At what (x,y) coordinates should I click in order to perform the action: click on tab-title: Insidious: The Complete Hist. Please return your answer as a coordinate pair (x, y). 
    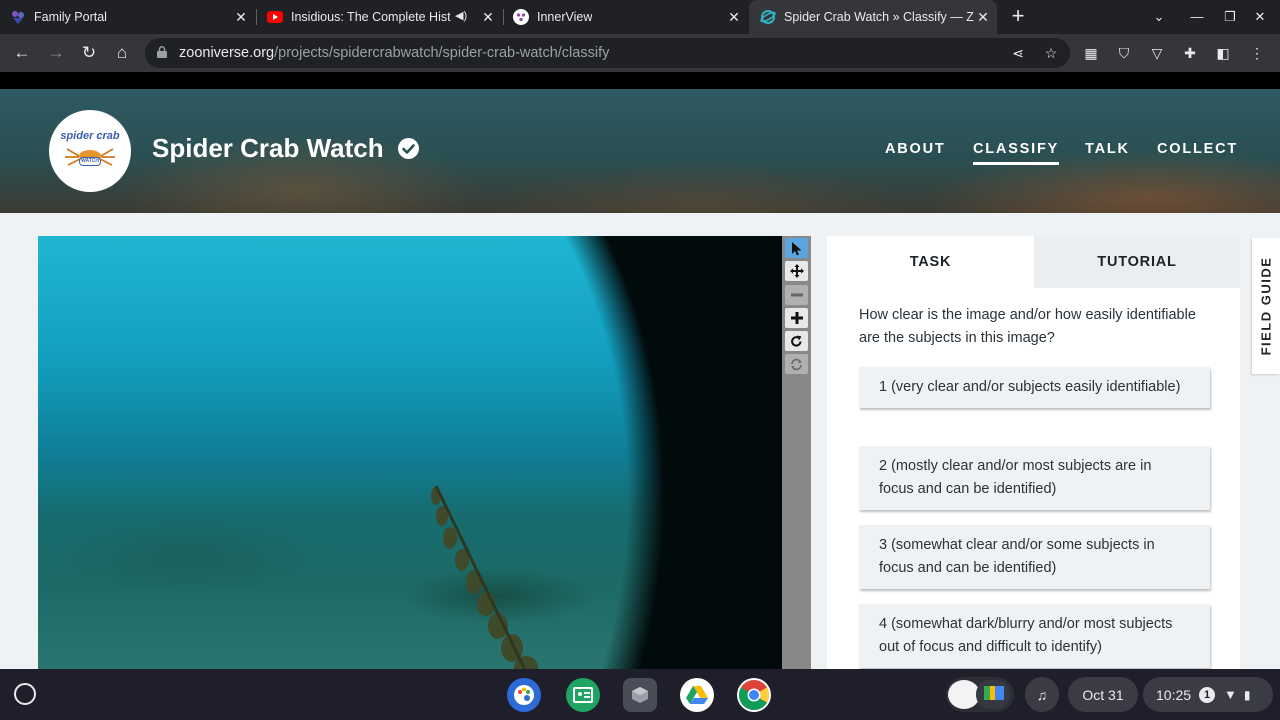
    Looking at the image, I should click on (371, 17).